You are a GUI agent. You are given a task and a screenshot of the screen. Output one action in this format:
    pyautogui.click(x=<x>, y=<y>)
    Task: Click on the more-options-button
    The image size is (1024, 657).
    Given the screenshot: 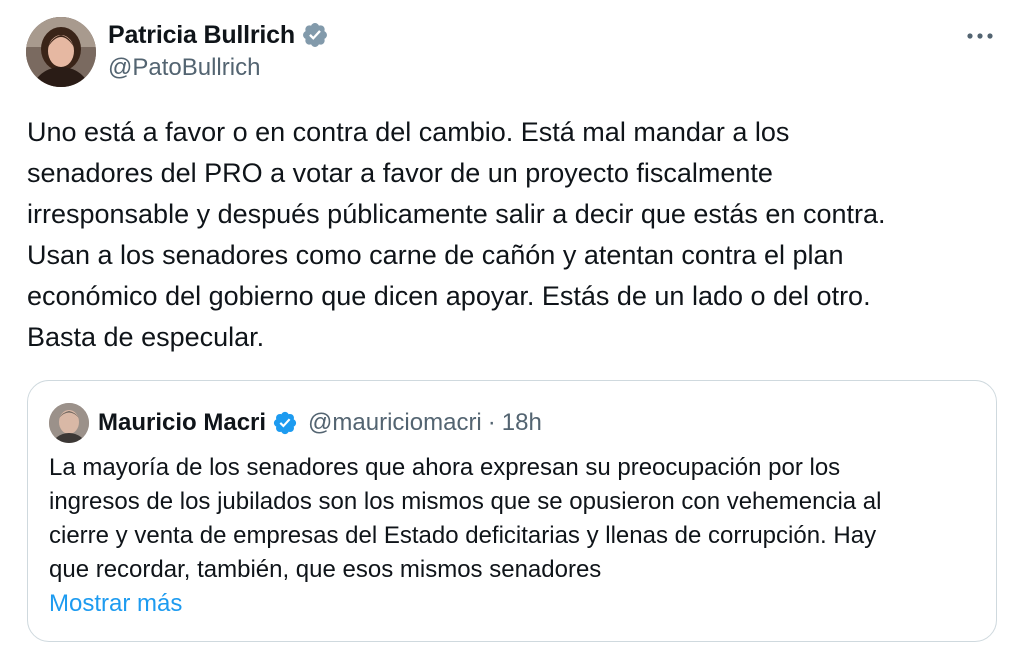 What is the action you would take?
    pyautogui.click(x=980, y=36)
    